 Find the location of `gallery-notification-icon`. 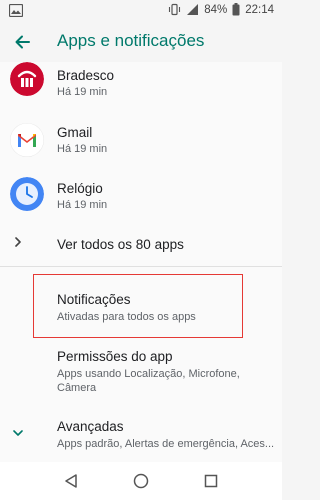

gallery-notification-icon is located at coordinates (16, 10).